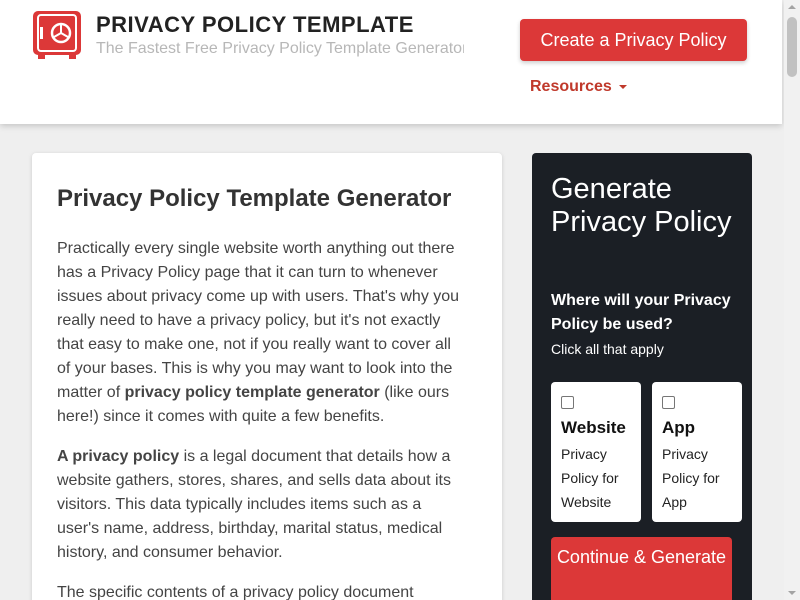 This screenshot has height=600, width=800. I want to click on app-checkbox, so click(668, 402).